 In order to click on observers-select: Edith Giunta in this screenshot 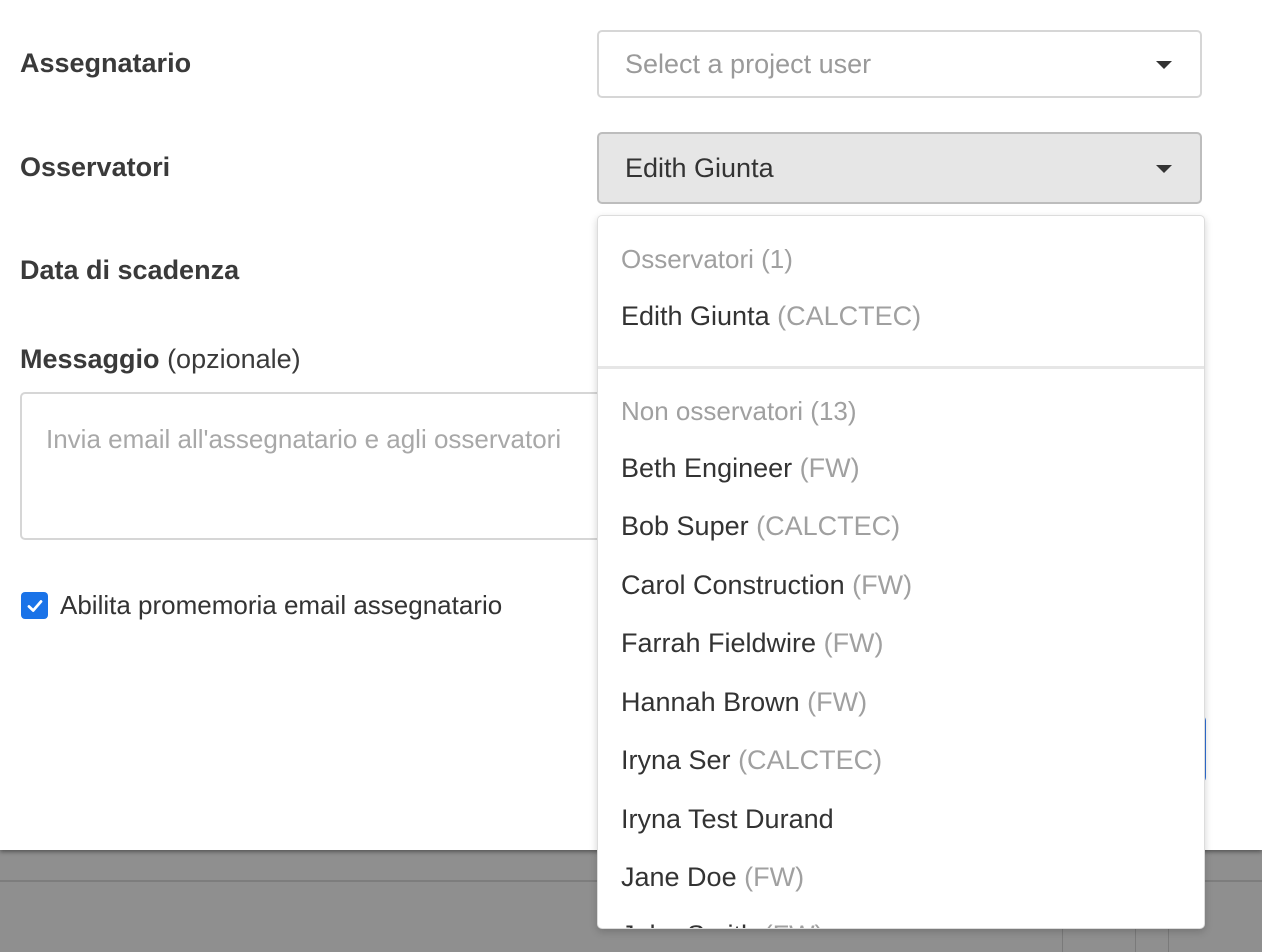, I will do `click(899, 168)`.